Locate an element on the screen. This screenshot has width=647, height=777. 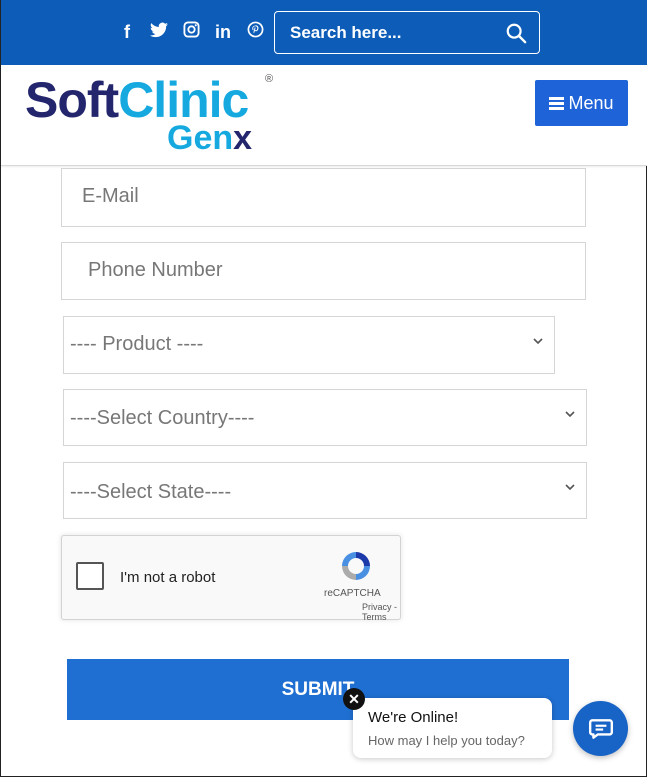
facebook-icon: f is located at coordinates (127, 32).